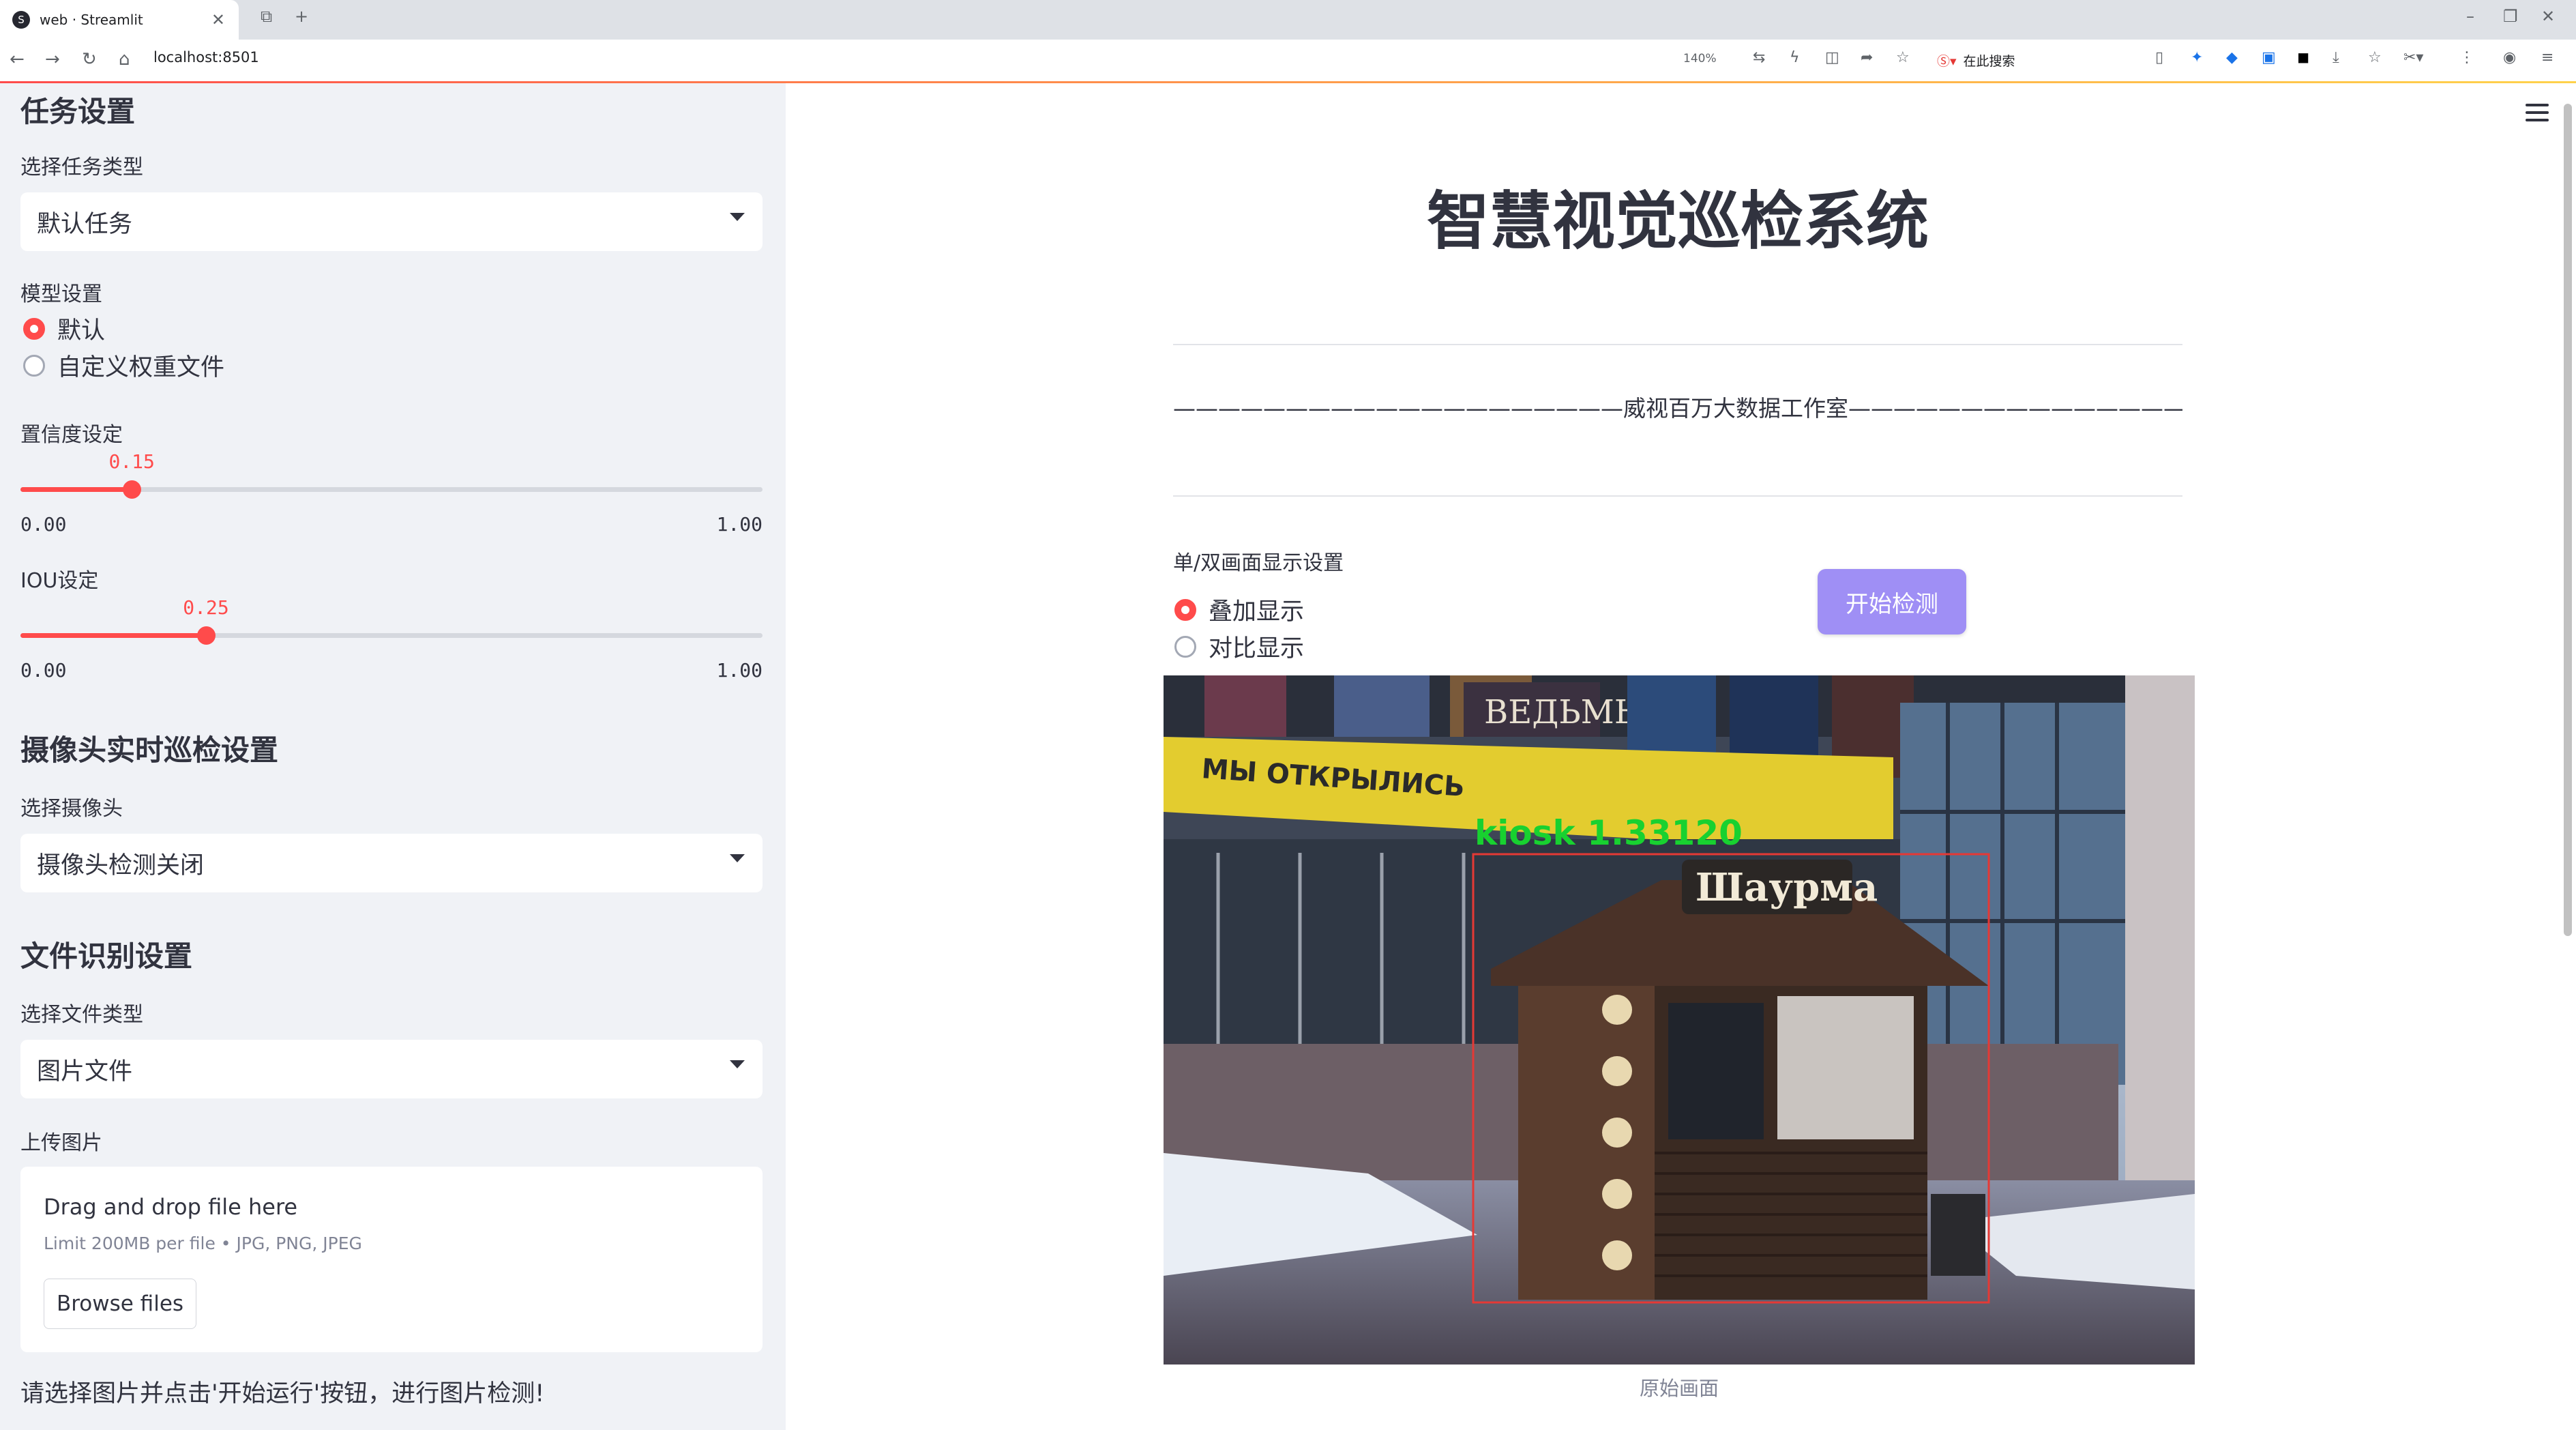 The width and height of the screenshot is (2576, 1430). Describe the element at coordinates (81, 168) in the screenshot. I see `task-type-label: 选择任务类型` at that location.